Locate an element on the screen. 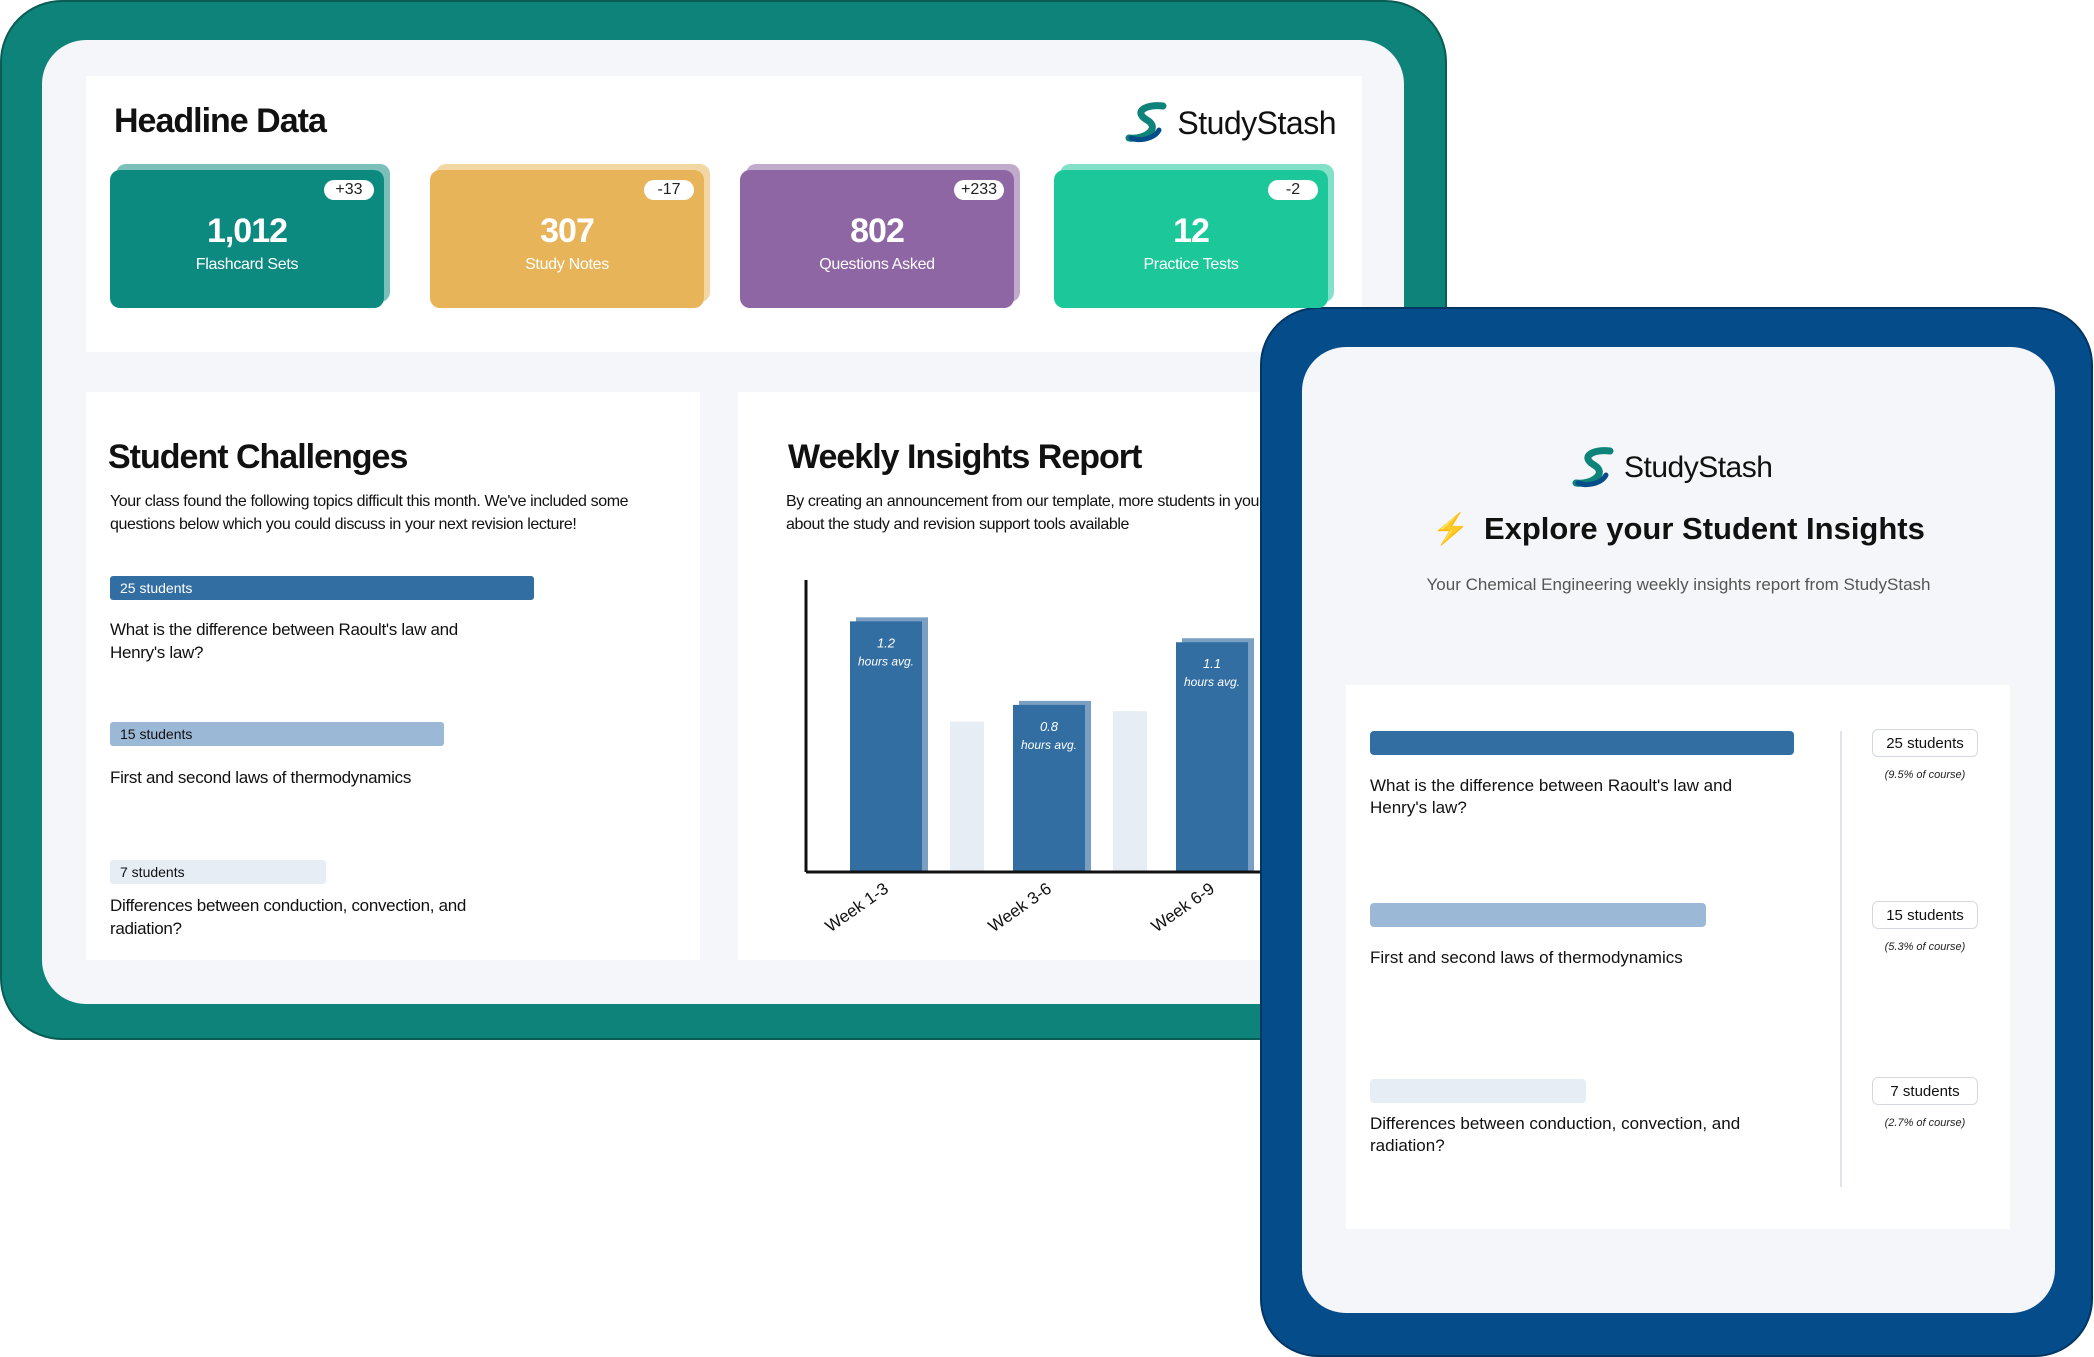 The height and width of the screenshot is (1357, 2094). insight-count-badge-2: 15 students is located at coordinates (1925, 915).